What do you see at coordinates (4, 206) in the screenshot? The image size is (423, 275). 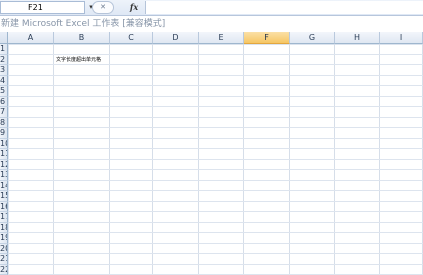 I see `row-header-16: 16` at bounding box center [4, 206].